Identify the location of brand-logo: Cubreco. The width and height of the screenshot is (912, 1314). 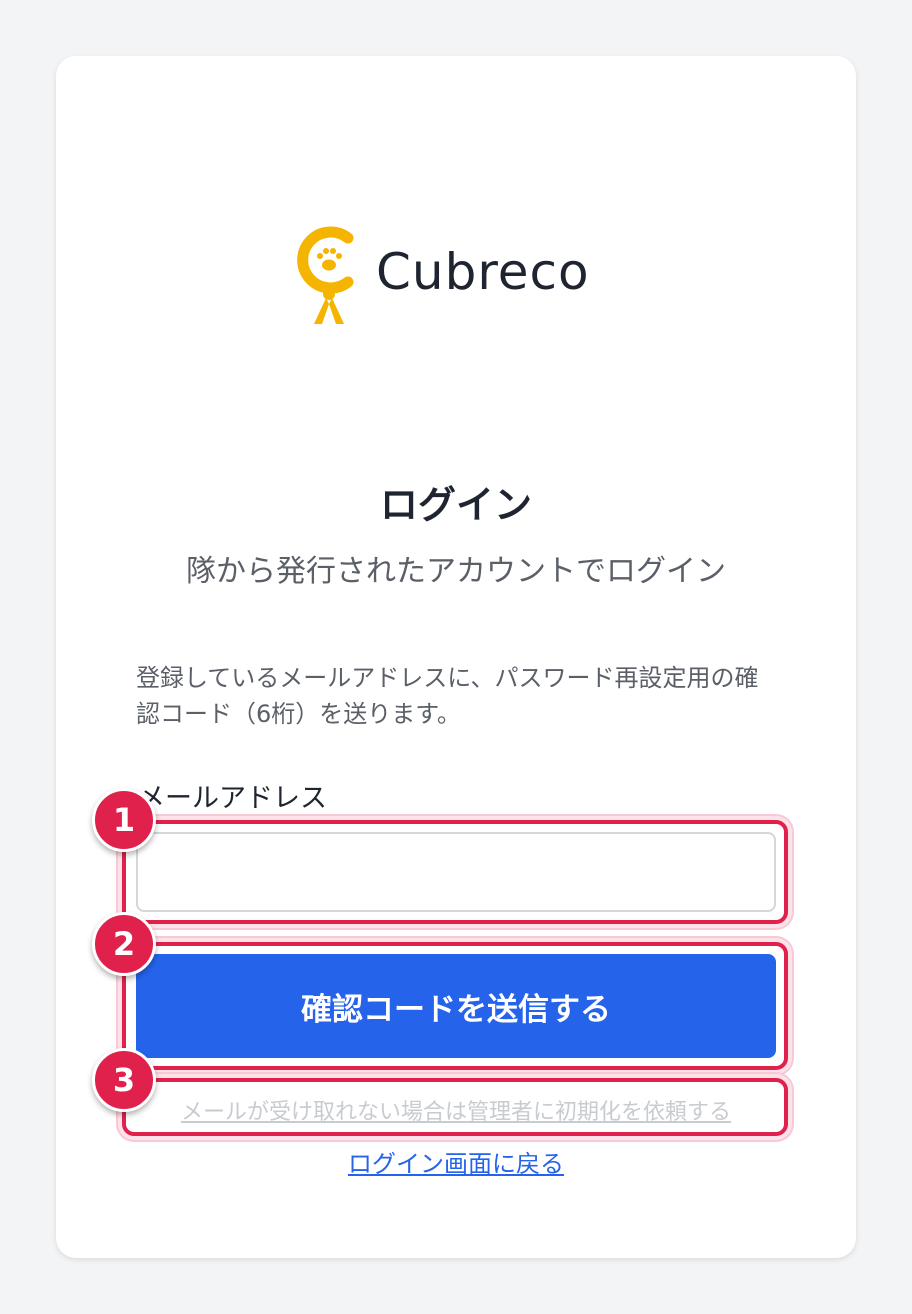
(443, 276).